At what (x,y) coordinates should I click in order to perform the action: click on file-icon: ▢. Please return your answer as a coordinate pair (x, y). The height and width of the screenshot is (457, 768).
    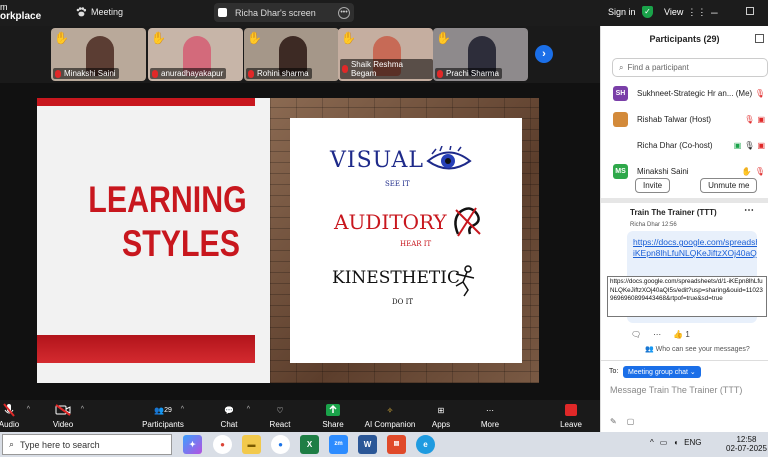
    Looking at the image, I should click on (631, 421).